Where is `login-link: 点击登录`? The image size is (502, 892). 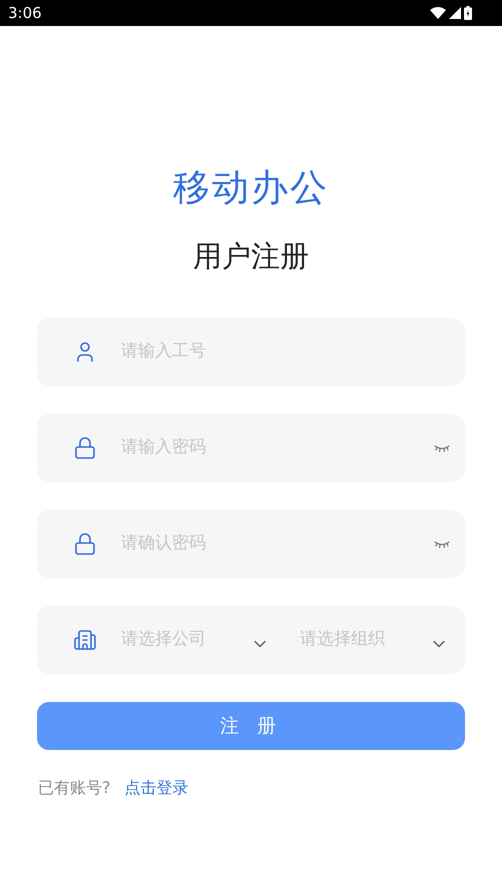 login-link: 点击登录 is located at coordinates (156, 788).